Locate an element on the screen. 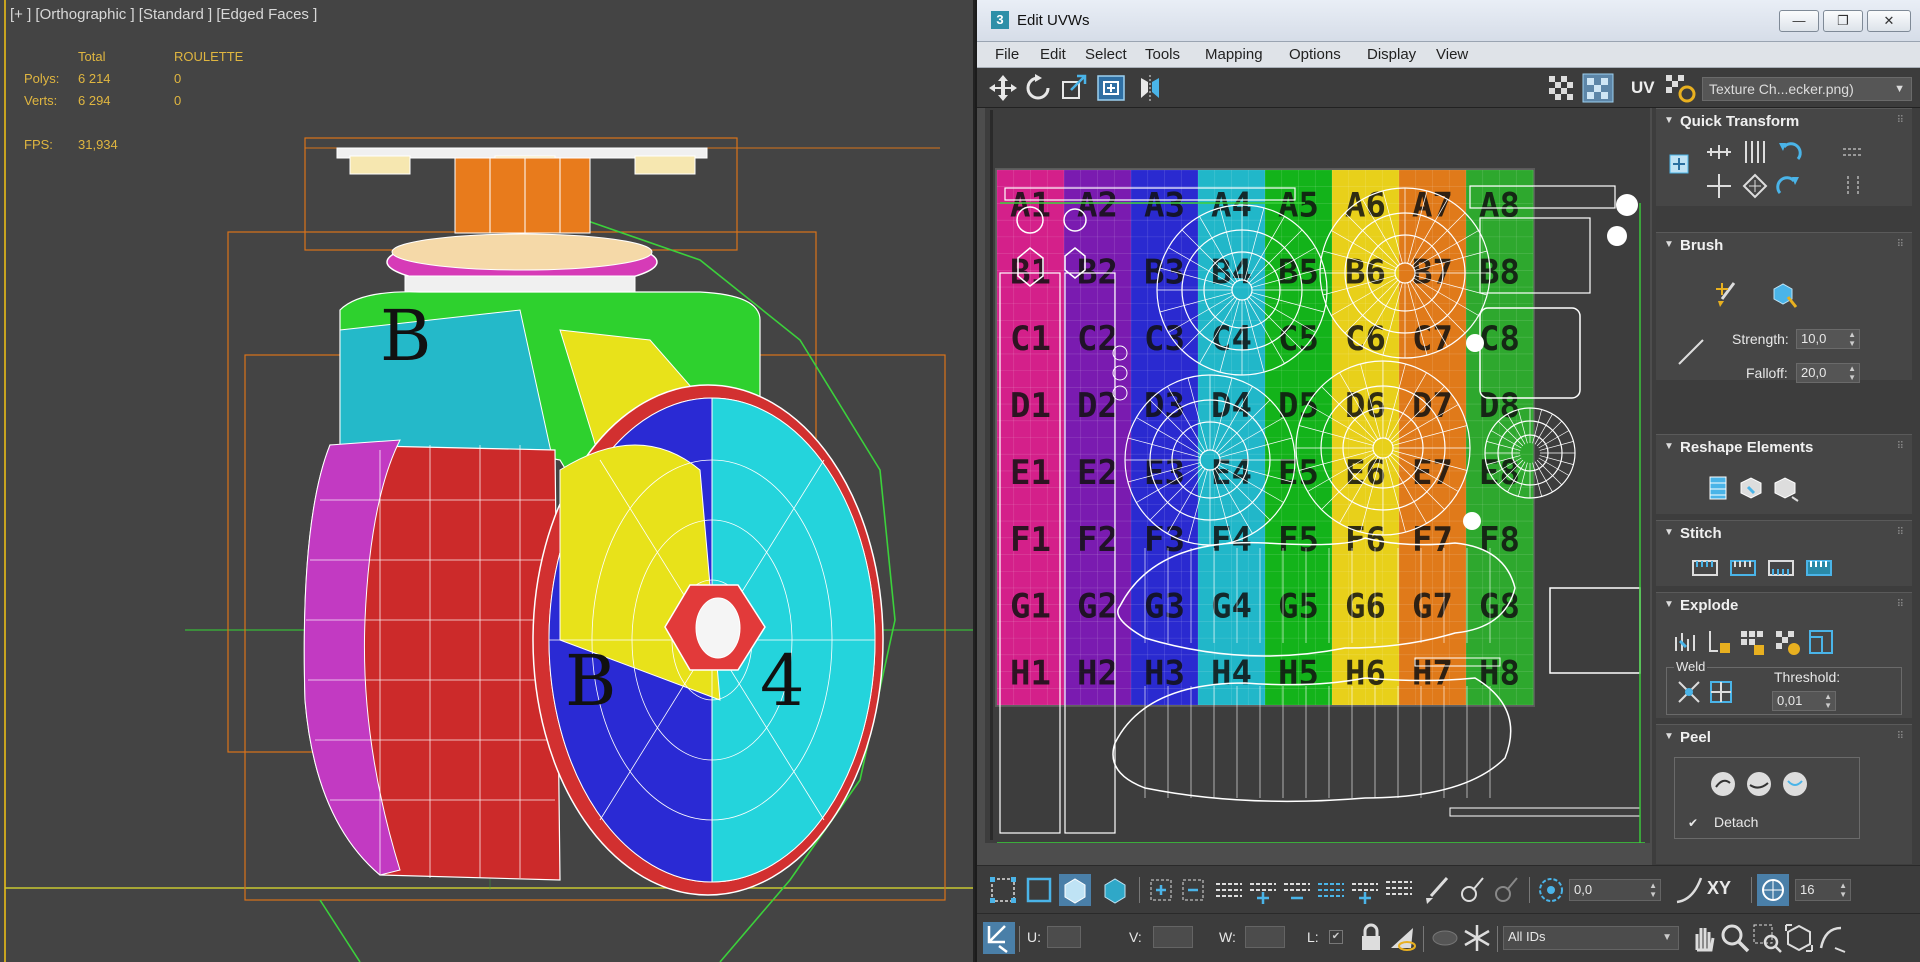  soft-selection-falloff-field: 0,0 ▲ ▼ is located at coordinates (1615, 890).